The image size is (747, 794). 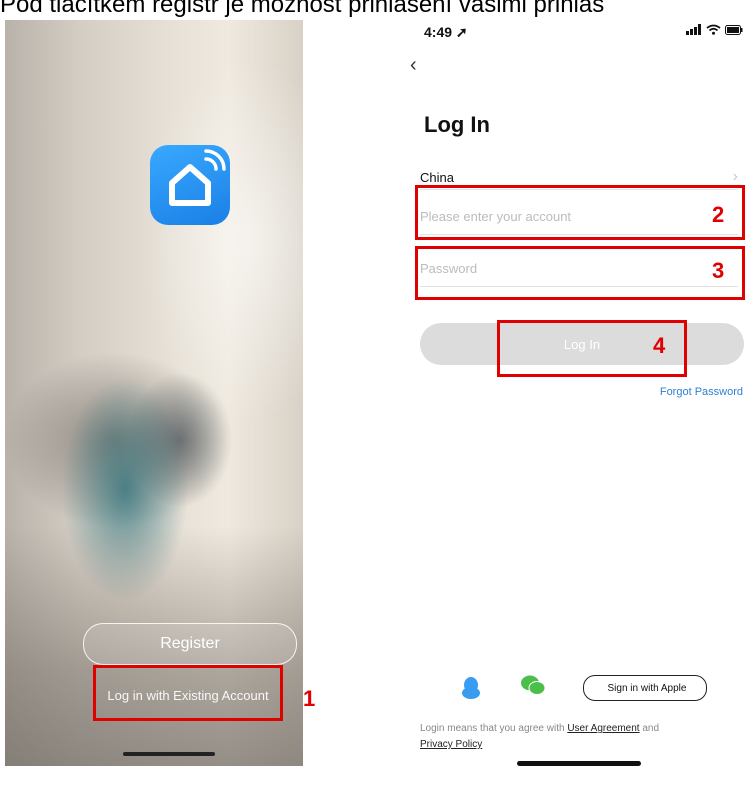 What do you see at coordinates (533, 688) in the screenshot?
I see `wechat-icon` at bounding box center [533, 688].